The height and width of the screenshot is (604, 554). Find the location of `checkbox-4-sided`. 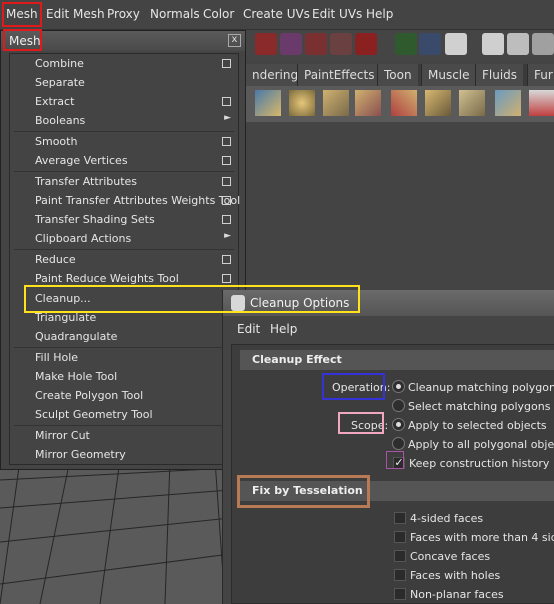

checkbox-4-sided is located at coordinates (400, 518).